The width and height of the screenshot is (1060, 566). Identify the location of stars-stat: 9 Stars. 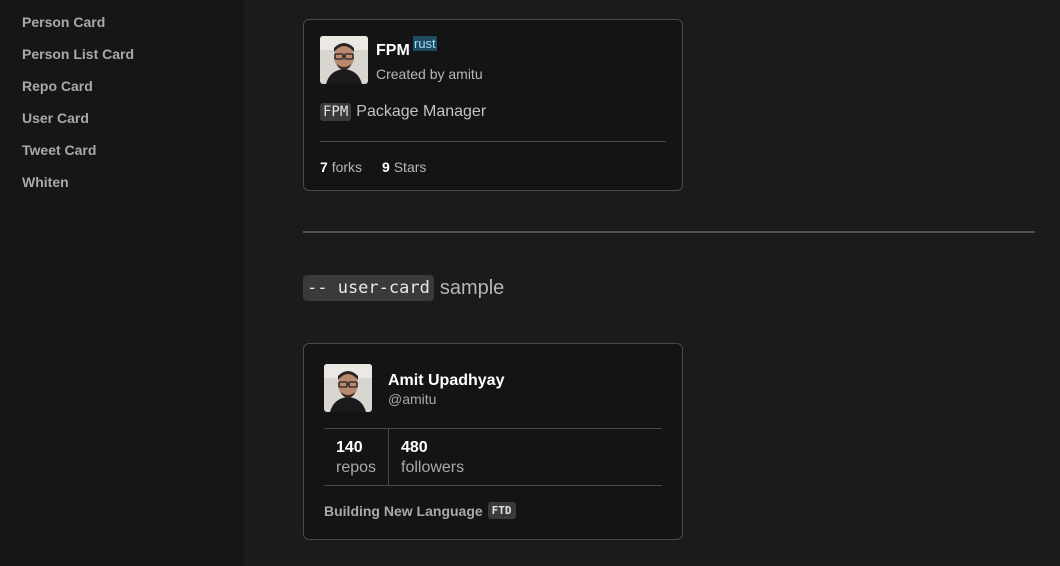
(404, 167).